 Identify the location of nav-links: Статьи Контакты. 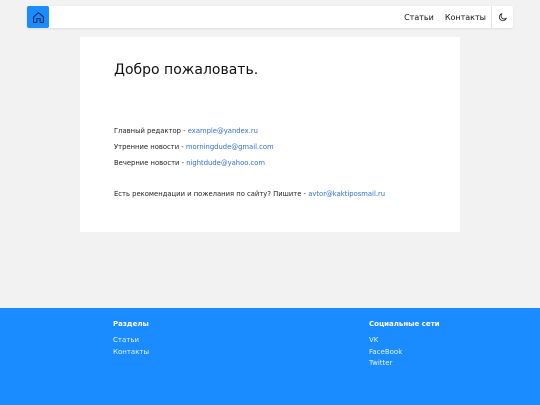
(447, 17).